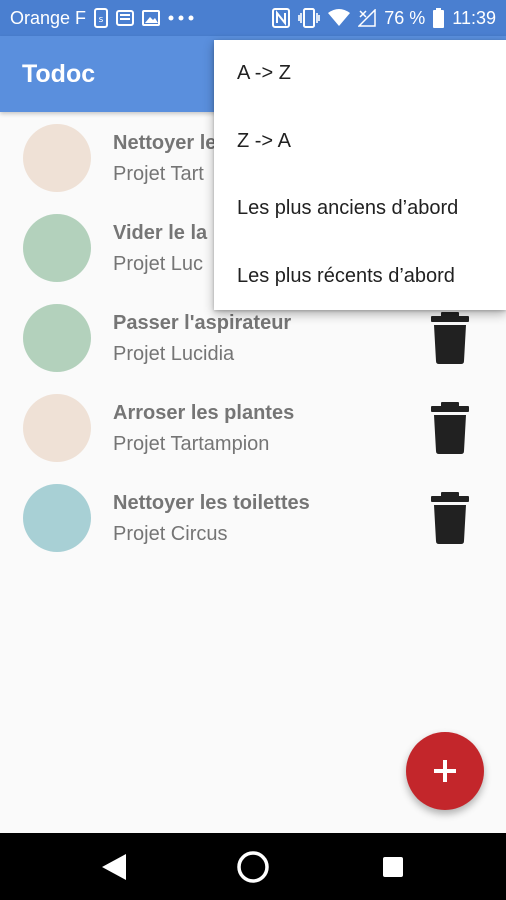 This screenshot has height=900, width=506. Describe the element at coordinates (158, 264) in the screenshot. I see `task-project: Projet Luc` at that location.